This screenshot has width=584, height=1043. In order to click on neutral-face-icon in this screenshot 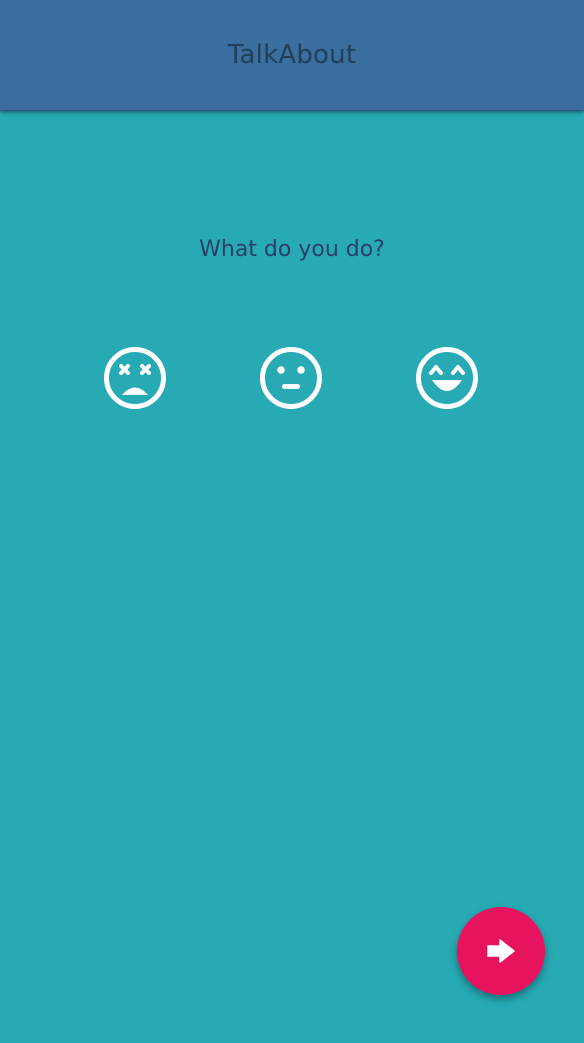, I will do `click(291, 378)`.